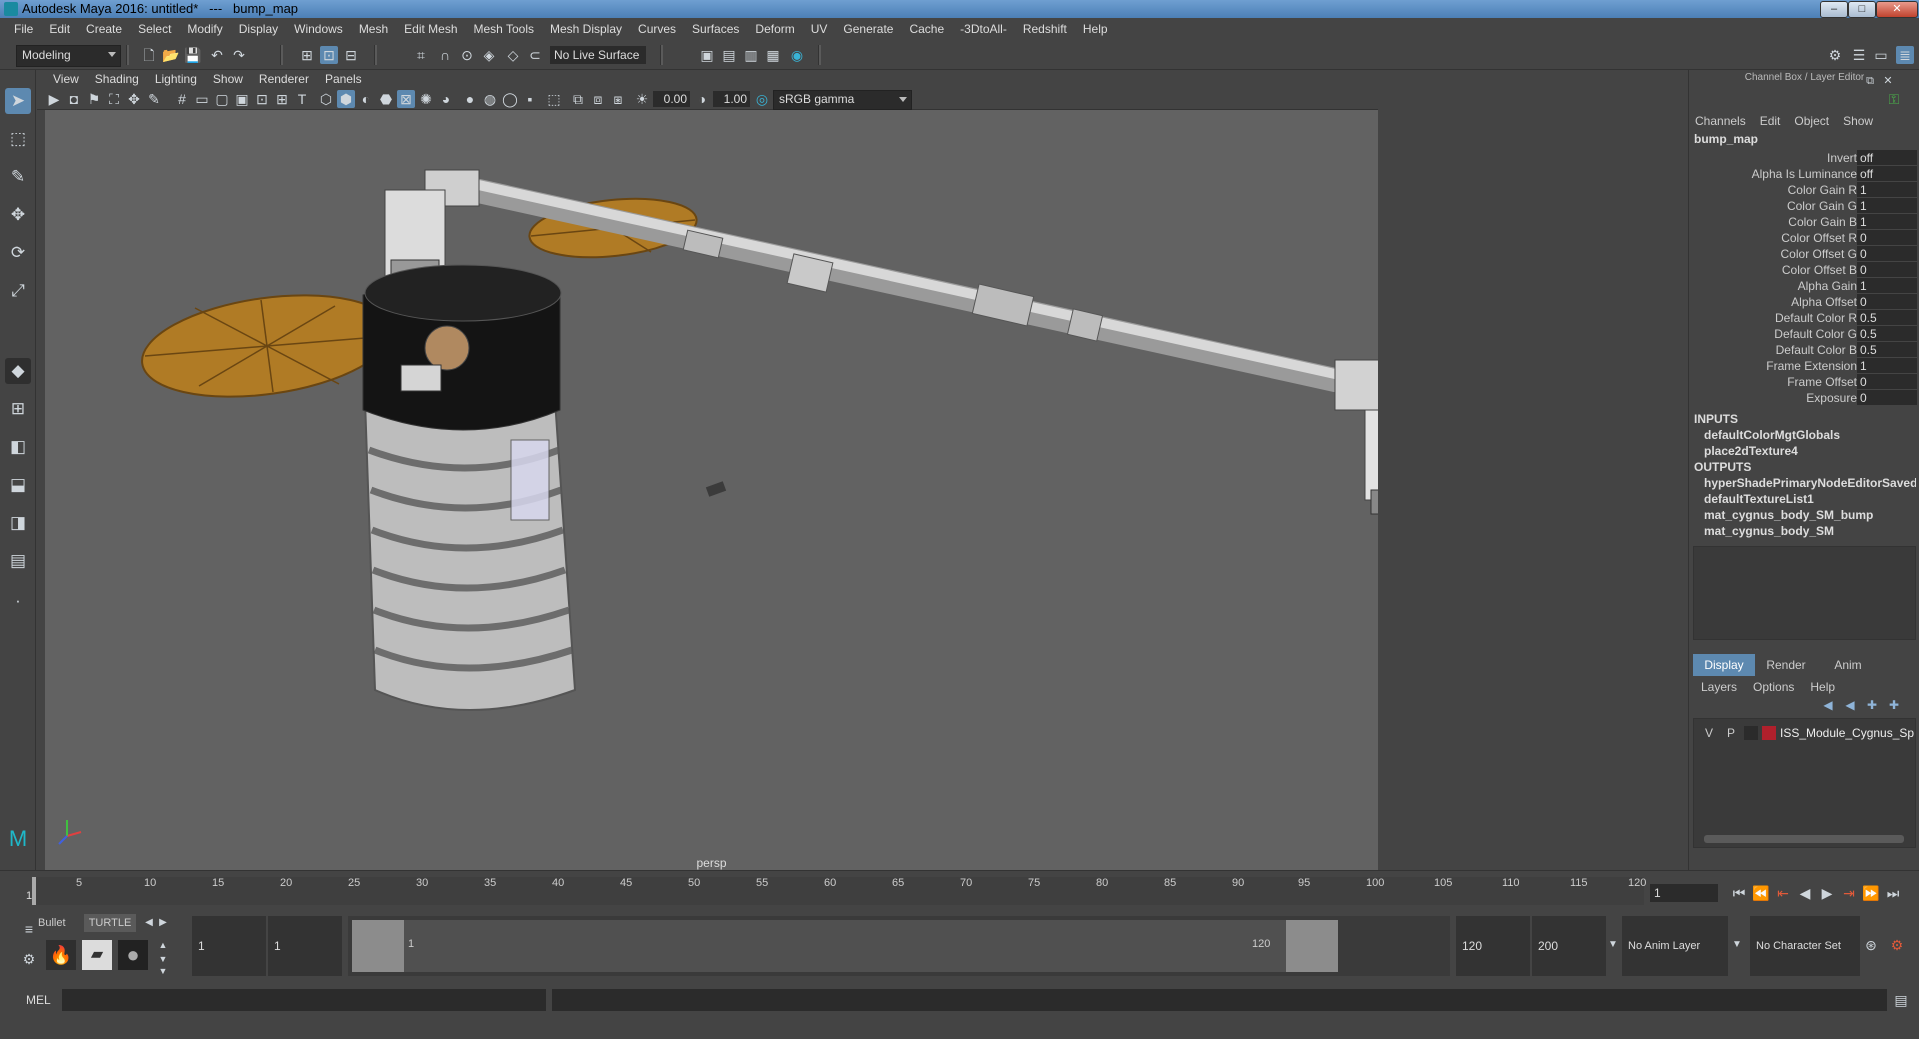 Image resolution: width=1919 pixels, height=1039 pixels. I want to click on rotate-tool-icon: ⟳, so click(18, 253).